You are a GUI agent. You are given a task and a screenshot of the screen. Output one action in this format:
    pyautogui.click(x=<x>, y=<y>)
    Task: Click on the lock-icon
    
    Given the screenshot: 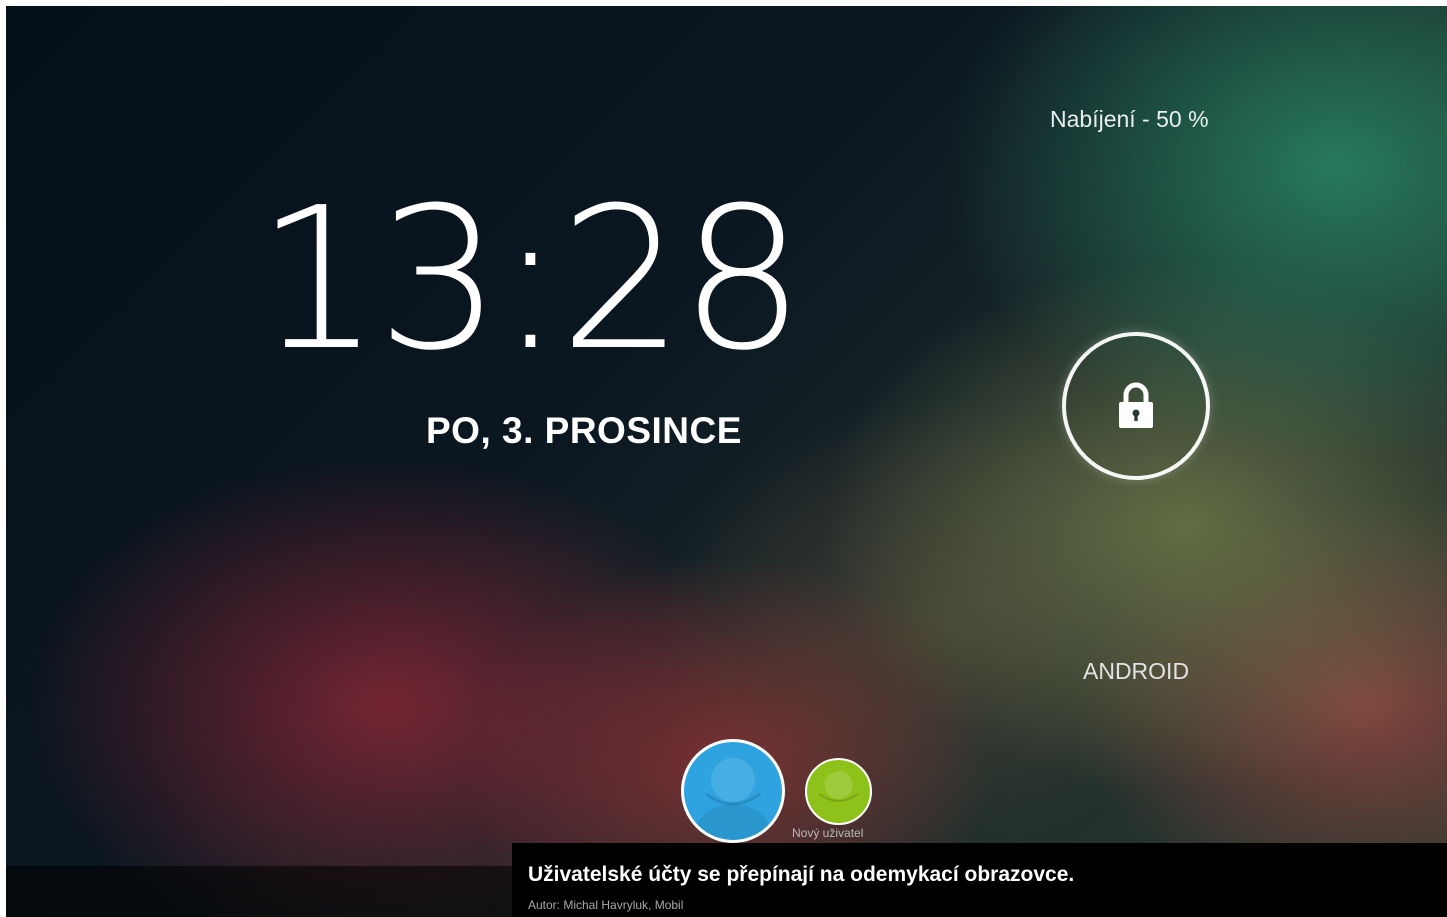 What is the action you would take?
    pyautogui.click(x=1136, y=405)
    